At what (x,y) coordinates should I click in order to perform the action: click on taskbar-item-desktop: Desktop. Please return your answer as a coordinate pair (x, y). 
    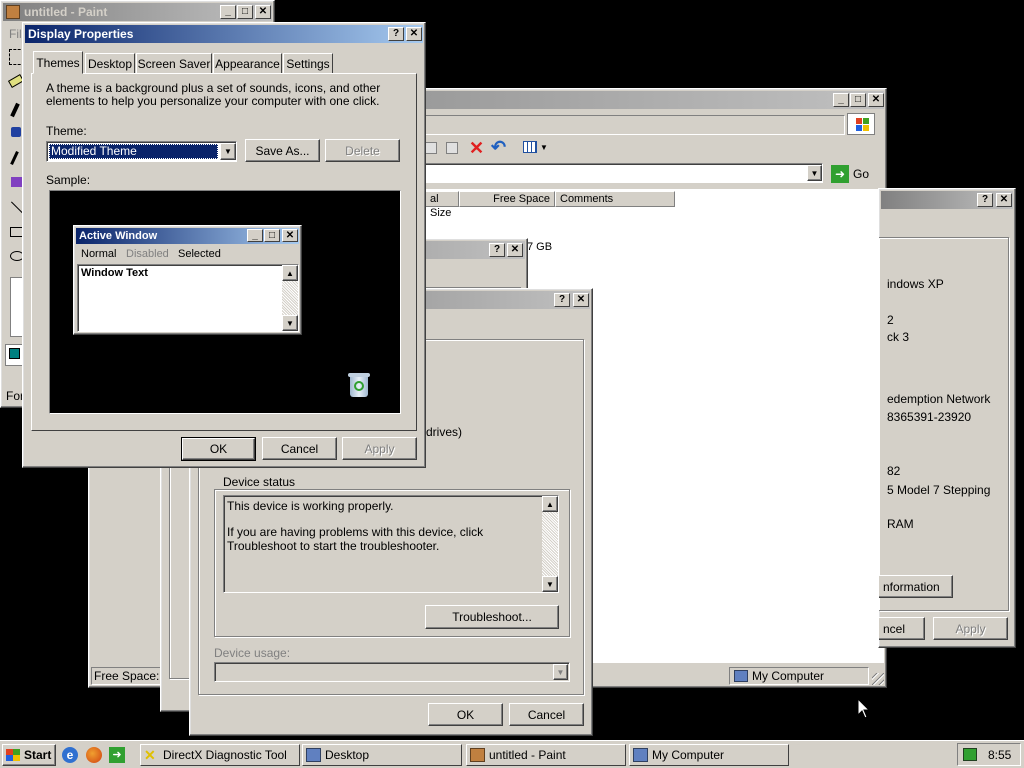
    Looking at the image, I should click on (382, 755).